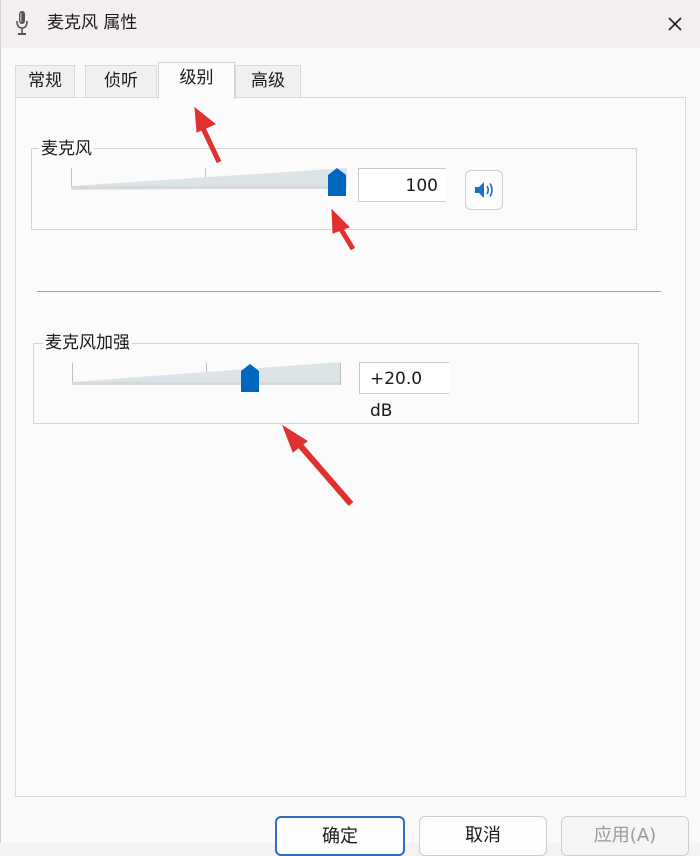 The width and height of the screenshot is (700, 856). I want to click on mute-button, so click(484, 190).